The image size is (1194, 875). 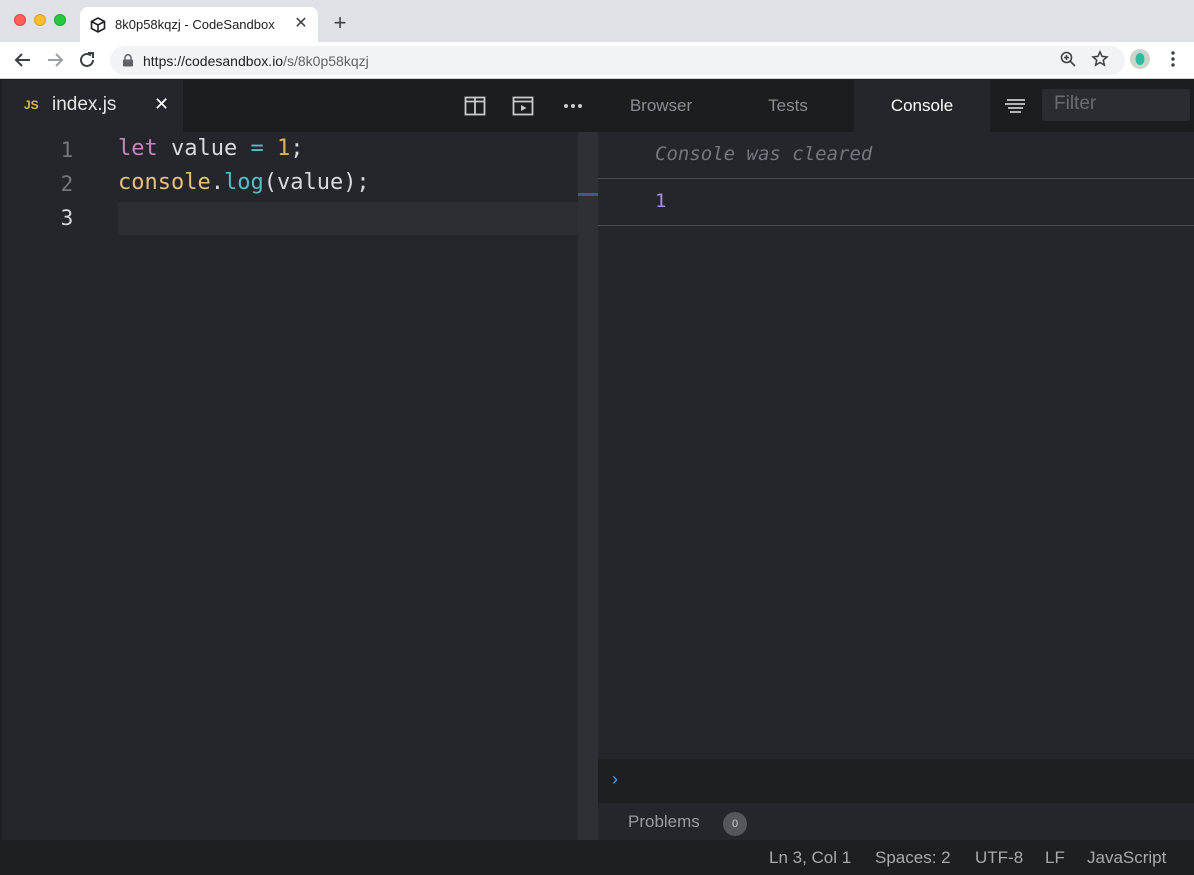 I want to click on url-text: https://codesandbox.io/s/8k0p58kqzj, so click(x=256, y=61).